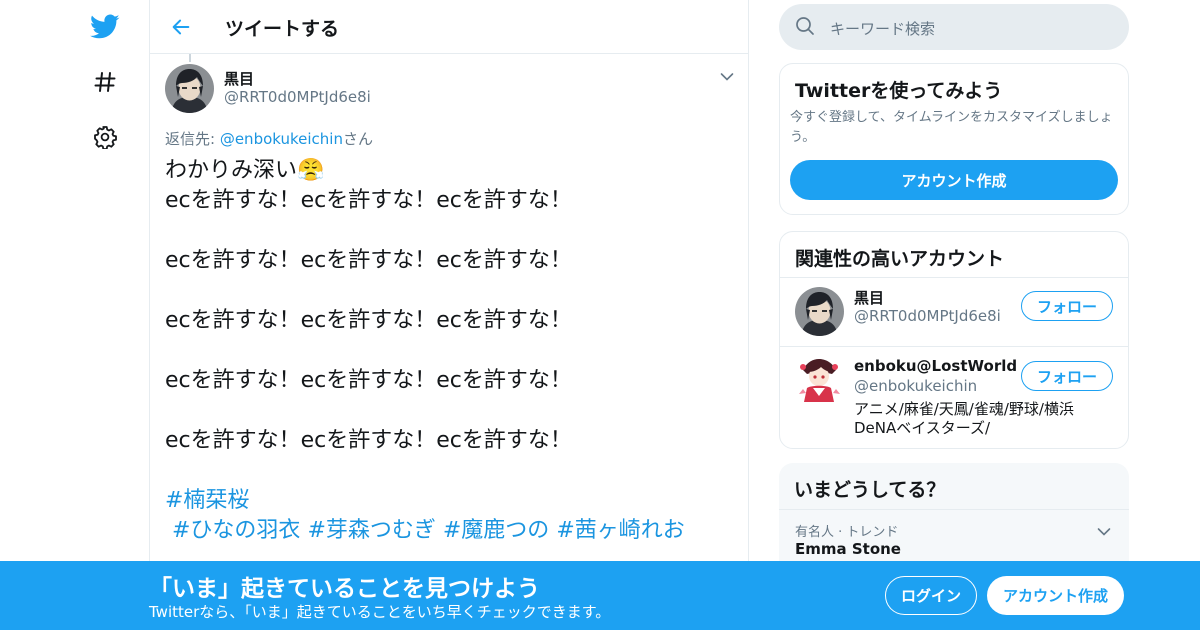 Image resolution: width=1200 pixels, height=630 pixels. What do you see at coordinates (239, 78) in the screenshot?
I see `author-name: 黒目` at bounding box center [239, 78].